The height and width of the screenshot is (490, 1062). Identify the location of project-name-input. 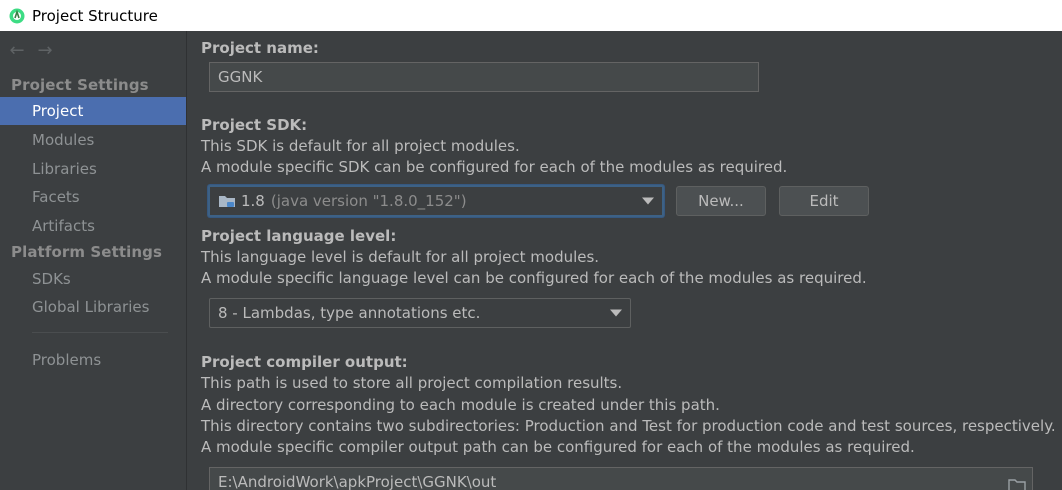
(484, 77).